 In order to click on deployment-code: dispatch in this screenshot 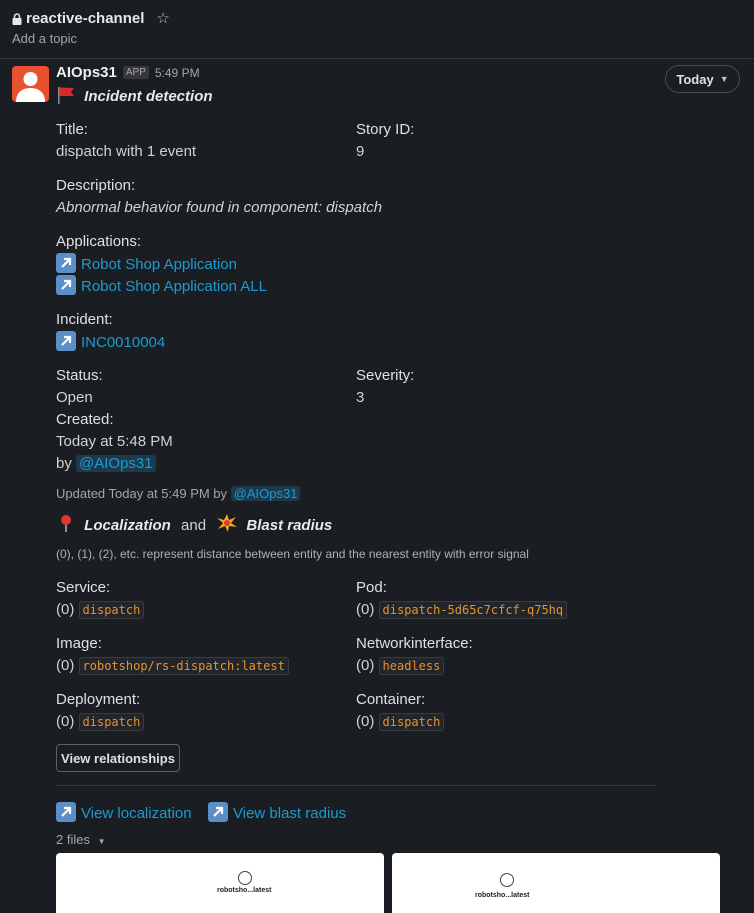, I will do `click(111, 722)`.